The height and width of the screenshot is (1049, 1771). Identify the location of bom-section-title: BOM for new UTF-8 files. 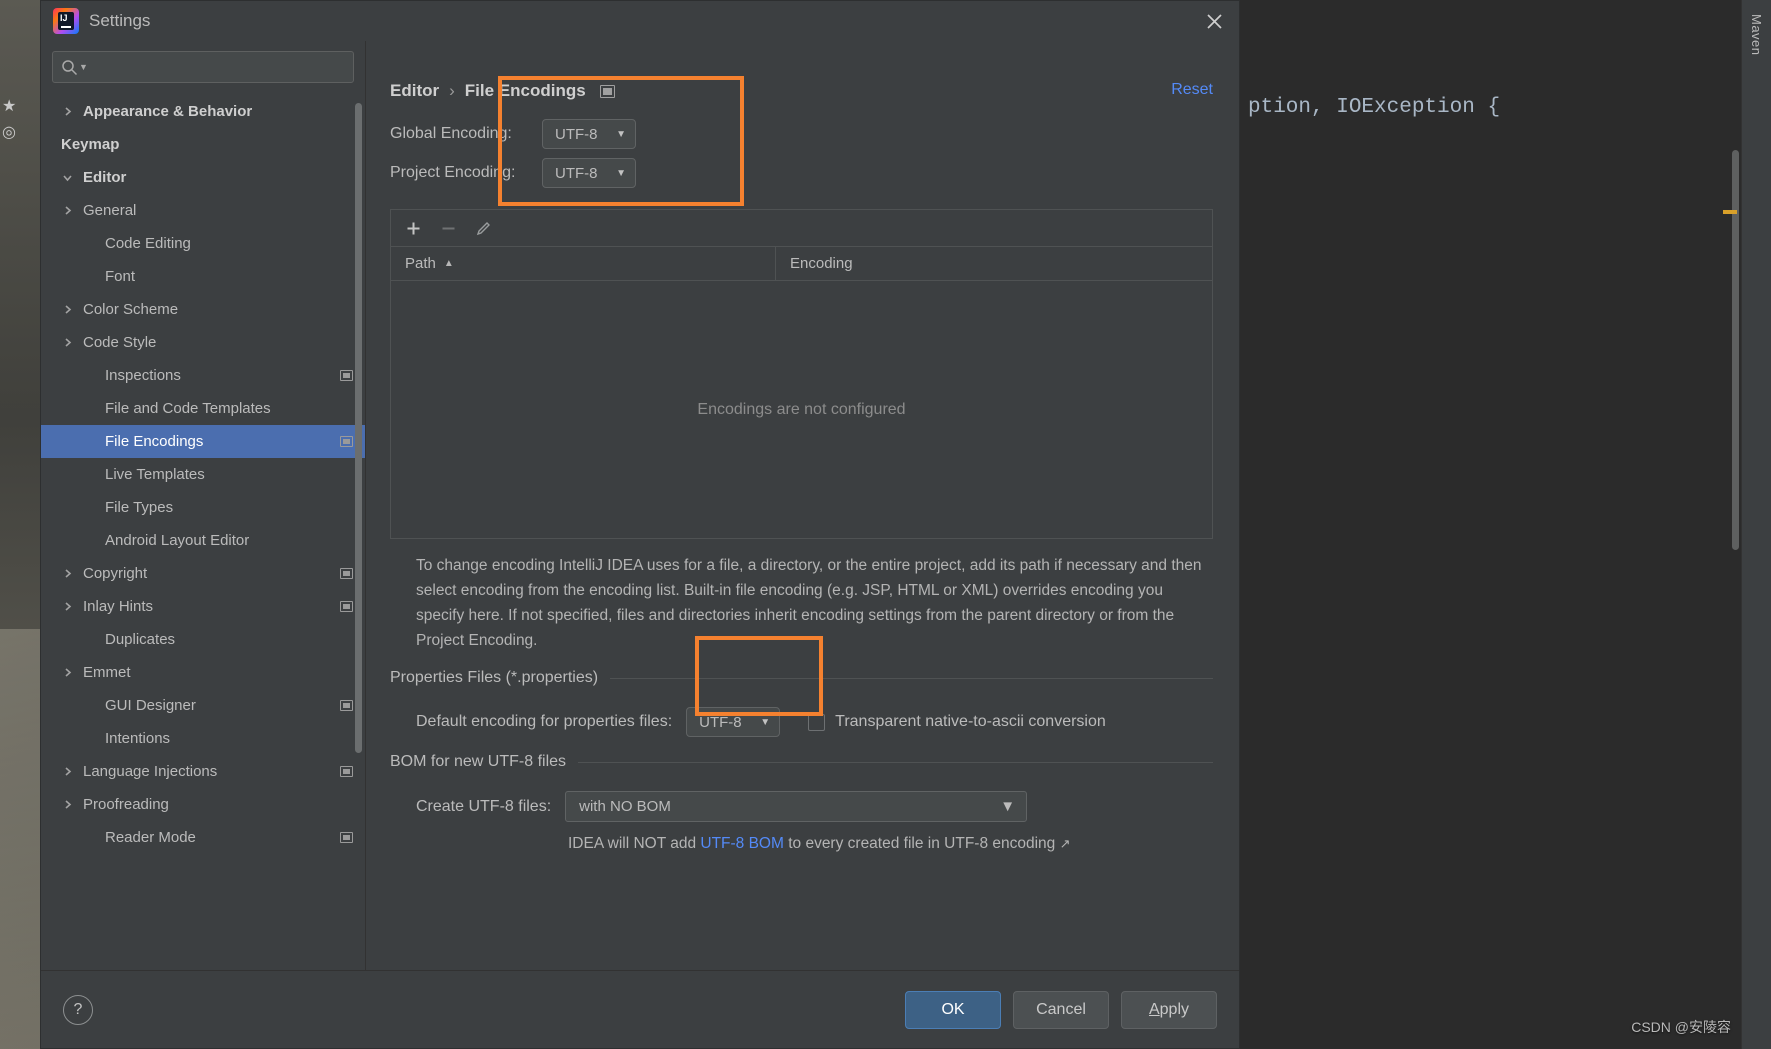
(478, 761).